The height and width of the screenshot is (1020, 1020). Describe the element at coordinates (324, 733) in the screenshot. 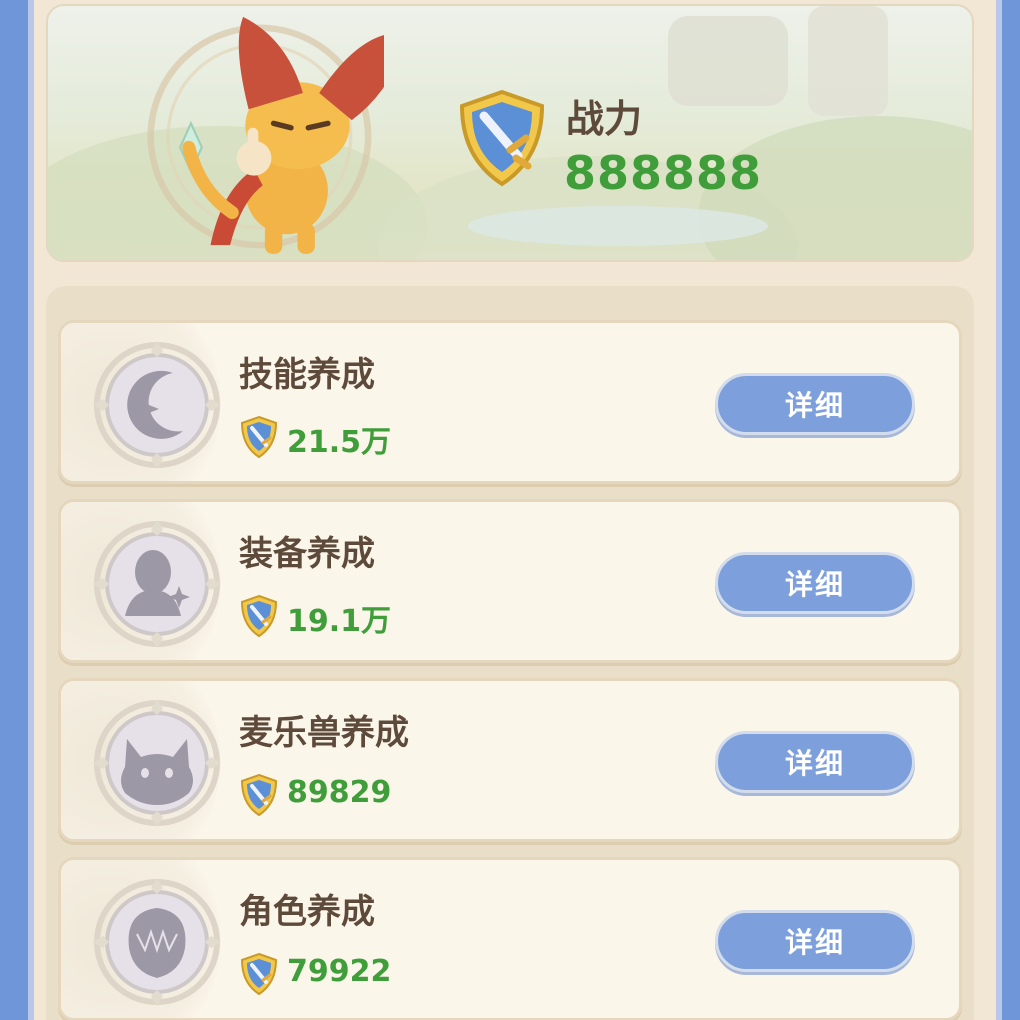

I see `card-title: 麦乐兽养成` at that location.